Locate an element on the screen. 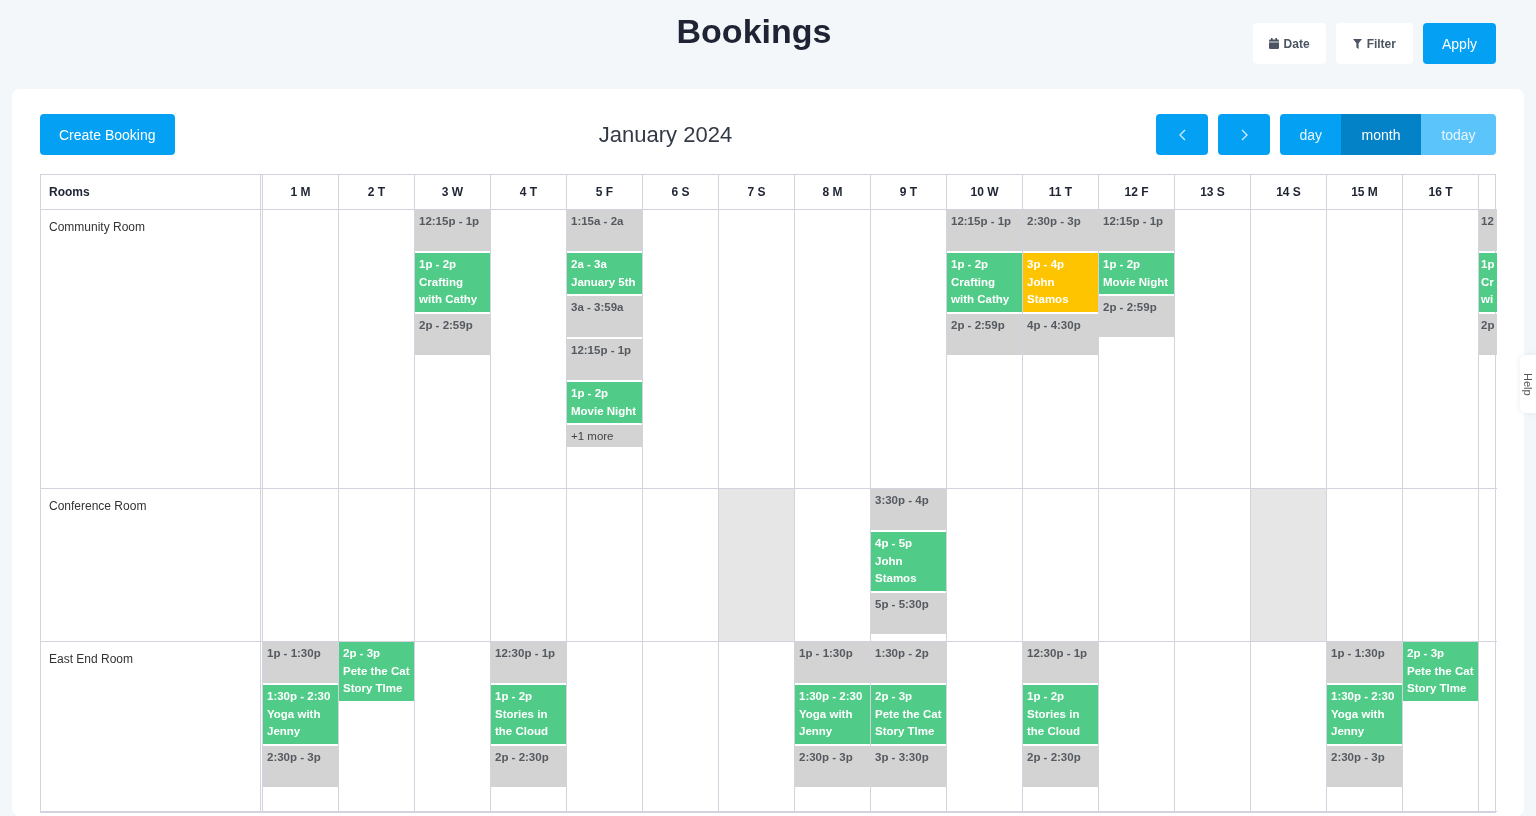 The image size is (1536, 816). previous-button is located at coordinates (1182, 134).